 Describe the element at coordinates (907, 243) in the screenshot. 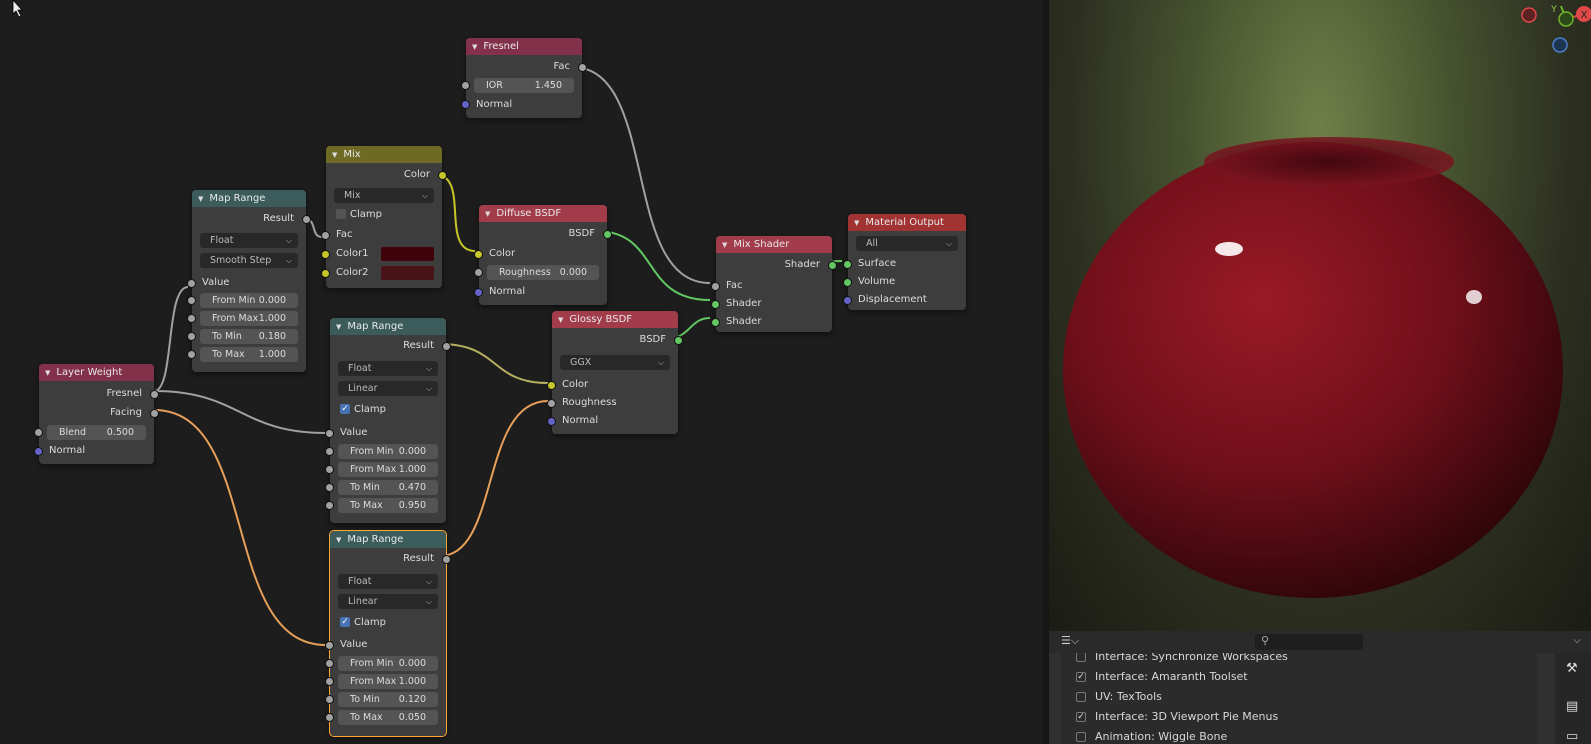

I see `target-select: All ⌵` at that location.